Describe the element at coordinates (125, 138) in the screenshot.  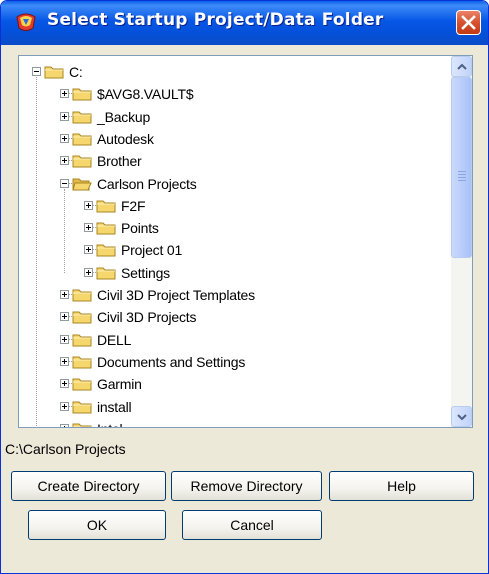
I see `tree-item-label: Autodesk` at that location.